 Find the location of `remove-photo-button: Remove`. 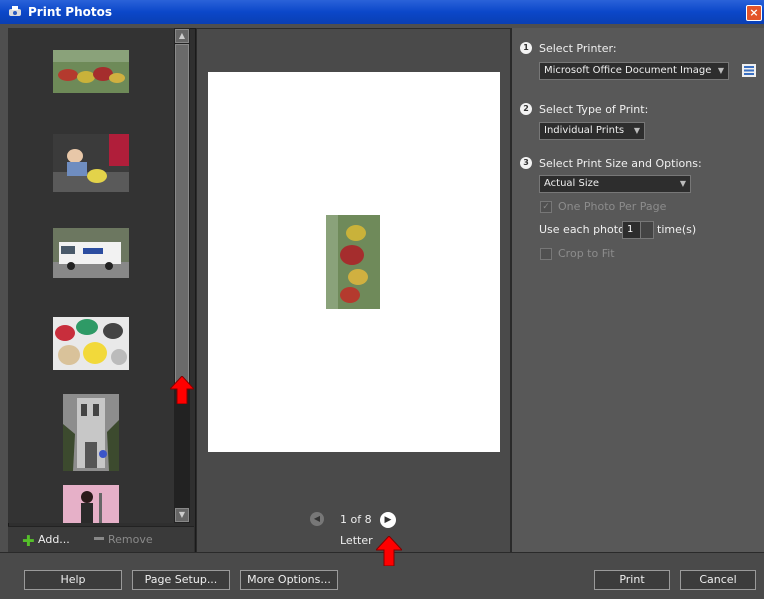

remove-photo-button: Remove is located at coordinates (123, 539).